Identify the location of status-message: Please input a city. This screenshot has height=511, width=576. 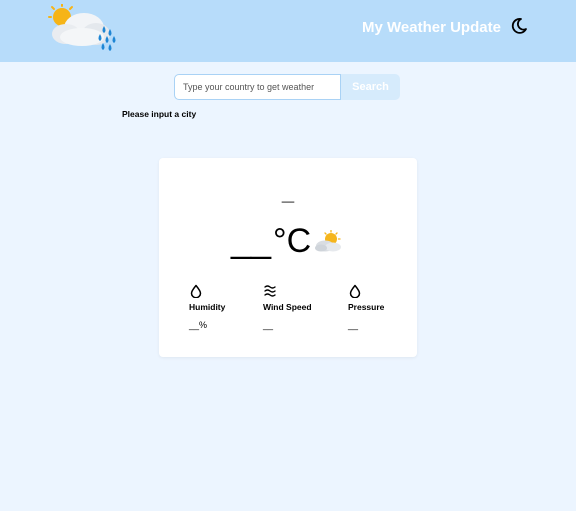
(159, 114).